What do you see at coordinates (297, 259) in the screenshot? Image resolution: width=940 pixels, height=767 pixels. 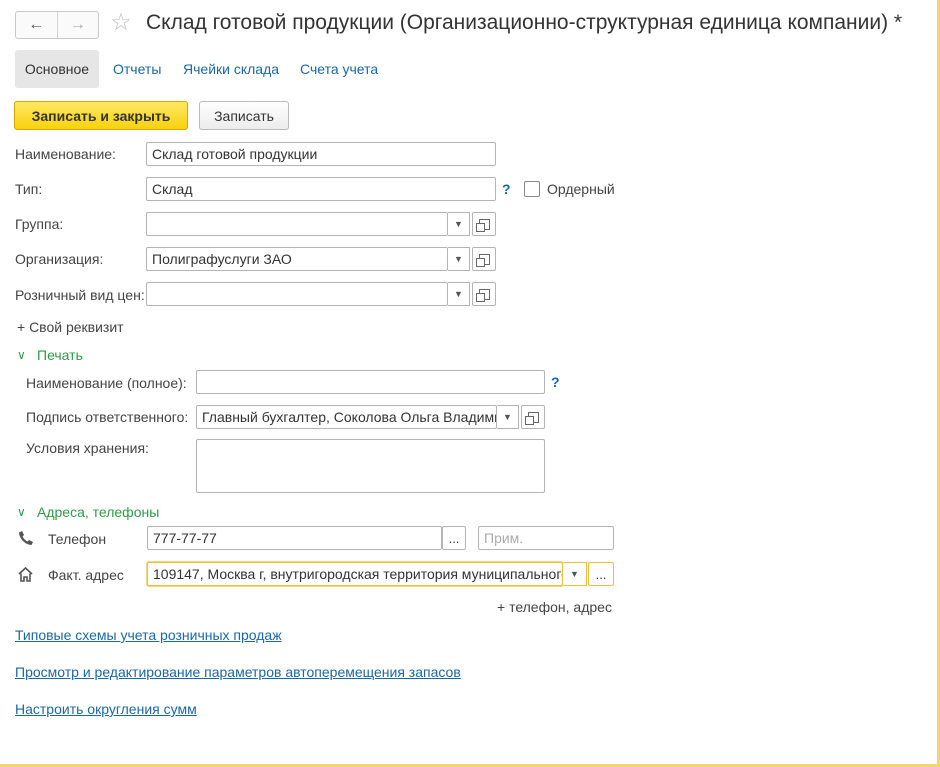 I see `organization-field: Полиграфуслуги ЗАО` at bounding box center [297, 259].